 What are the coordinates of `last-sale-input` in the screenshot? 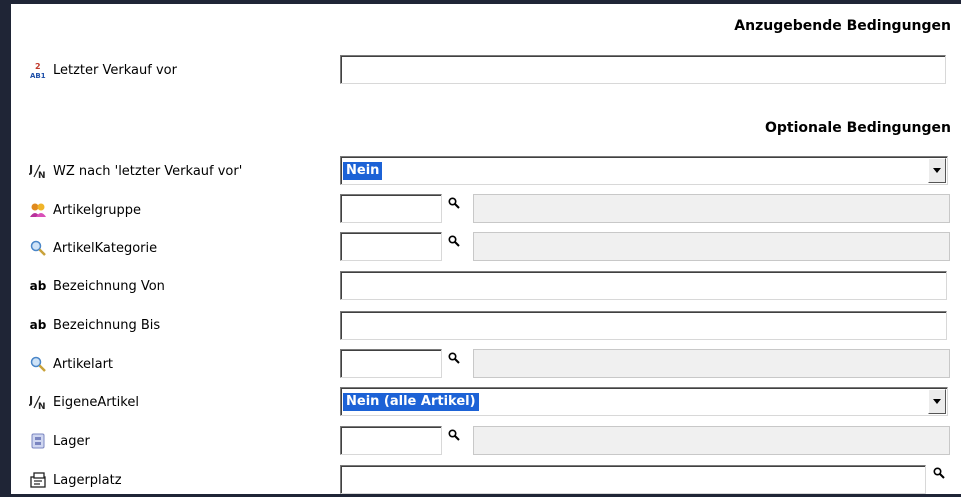 It's located at (643, 69).